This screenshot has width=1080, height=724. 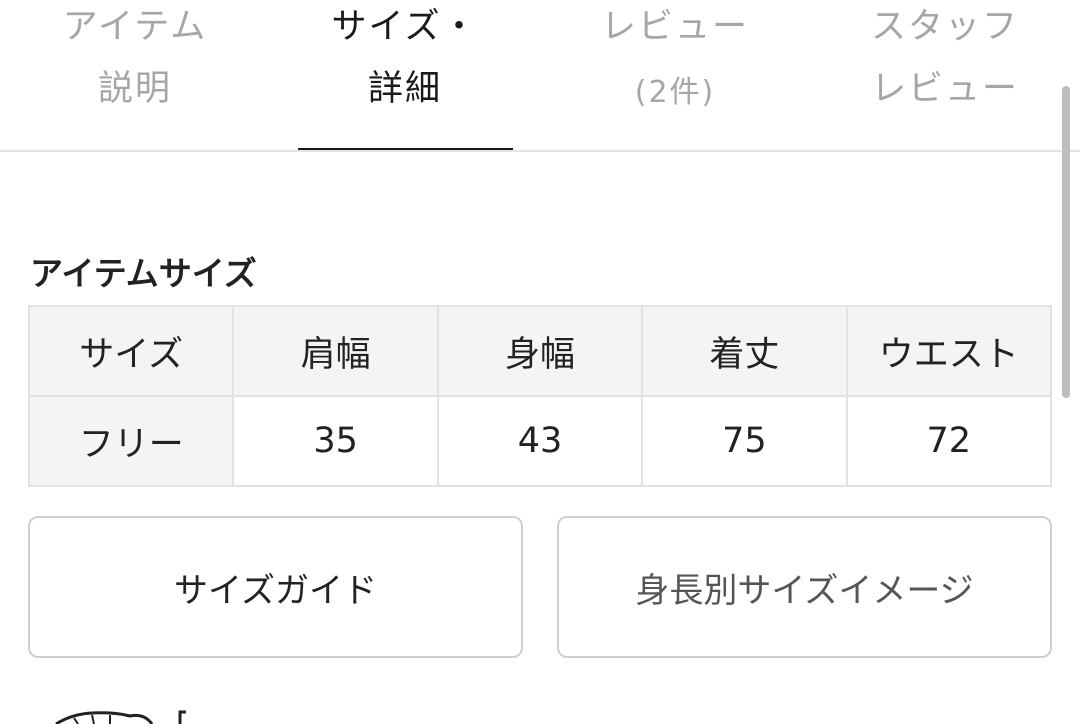 What do you see at coordinates (404, 89) in the screenshot?
I see `tab-label-line2: 詳細` at bounding box center [404, 89].